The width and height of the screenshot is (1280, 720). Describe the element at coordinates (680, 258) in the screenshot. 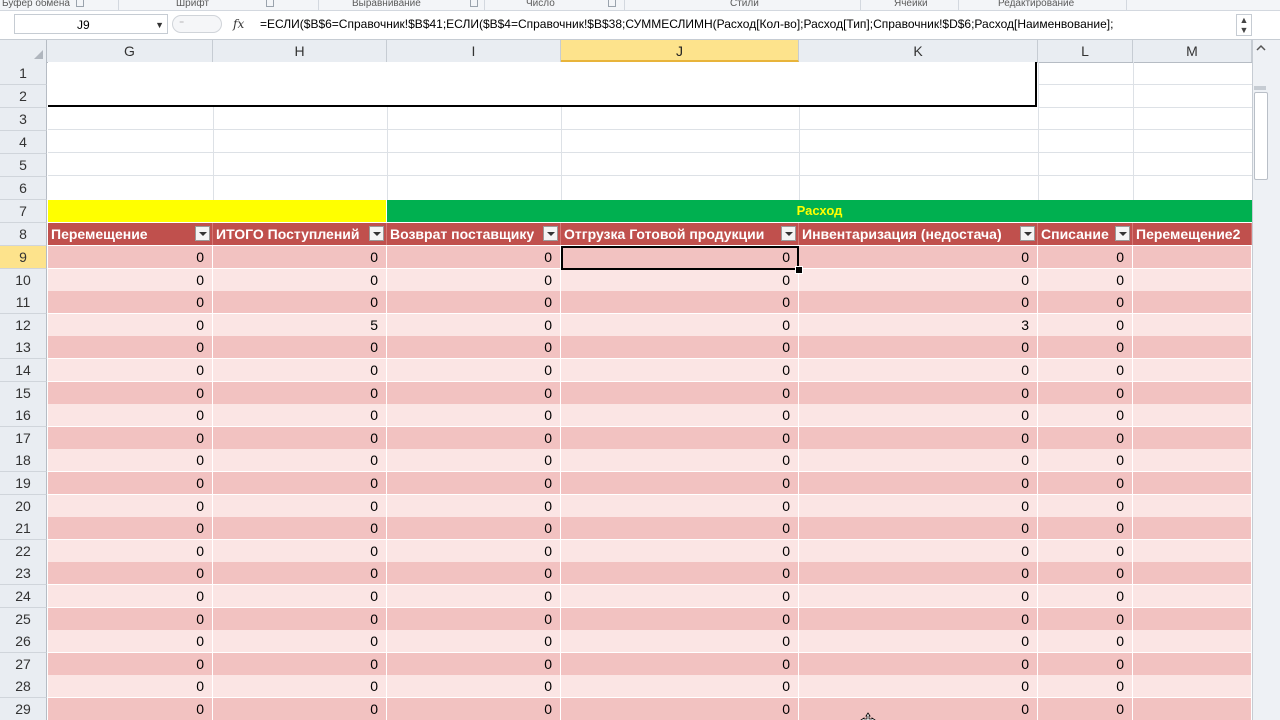

I see `active-cell-selection` at that location.